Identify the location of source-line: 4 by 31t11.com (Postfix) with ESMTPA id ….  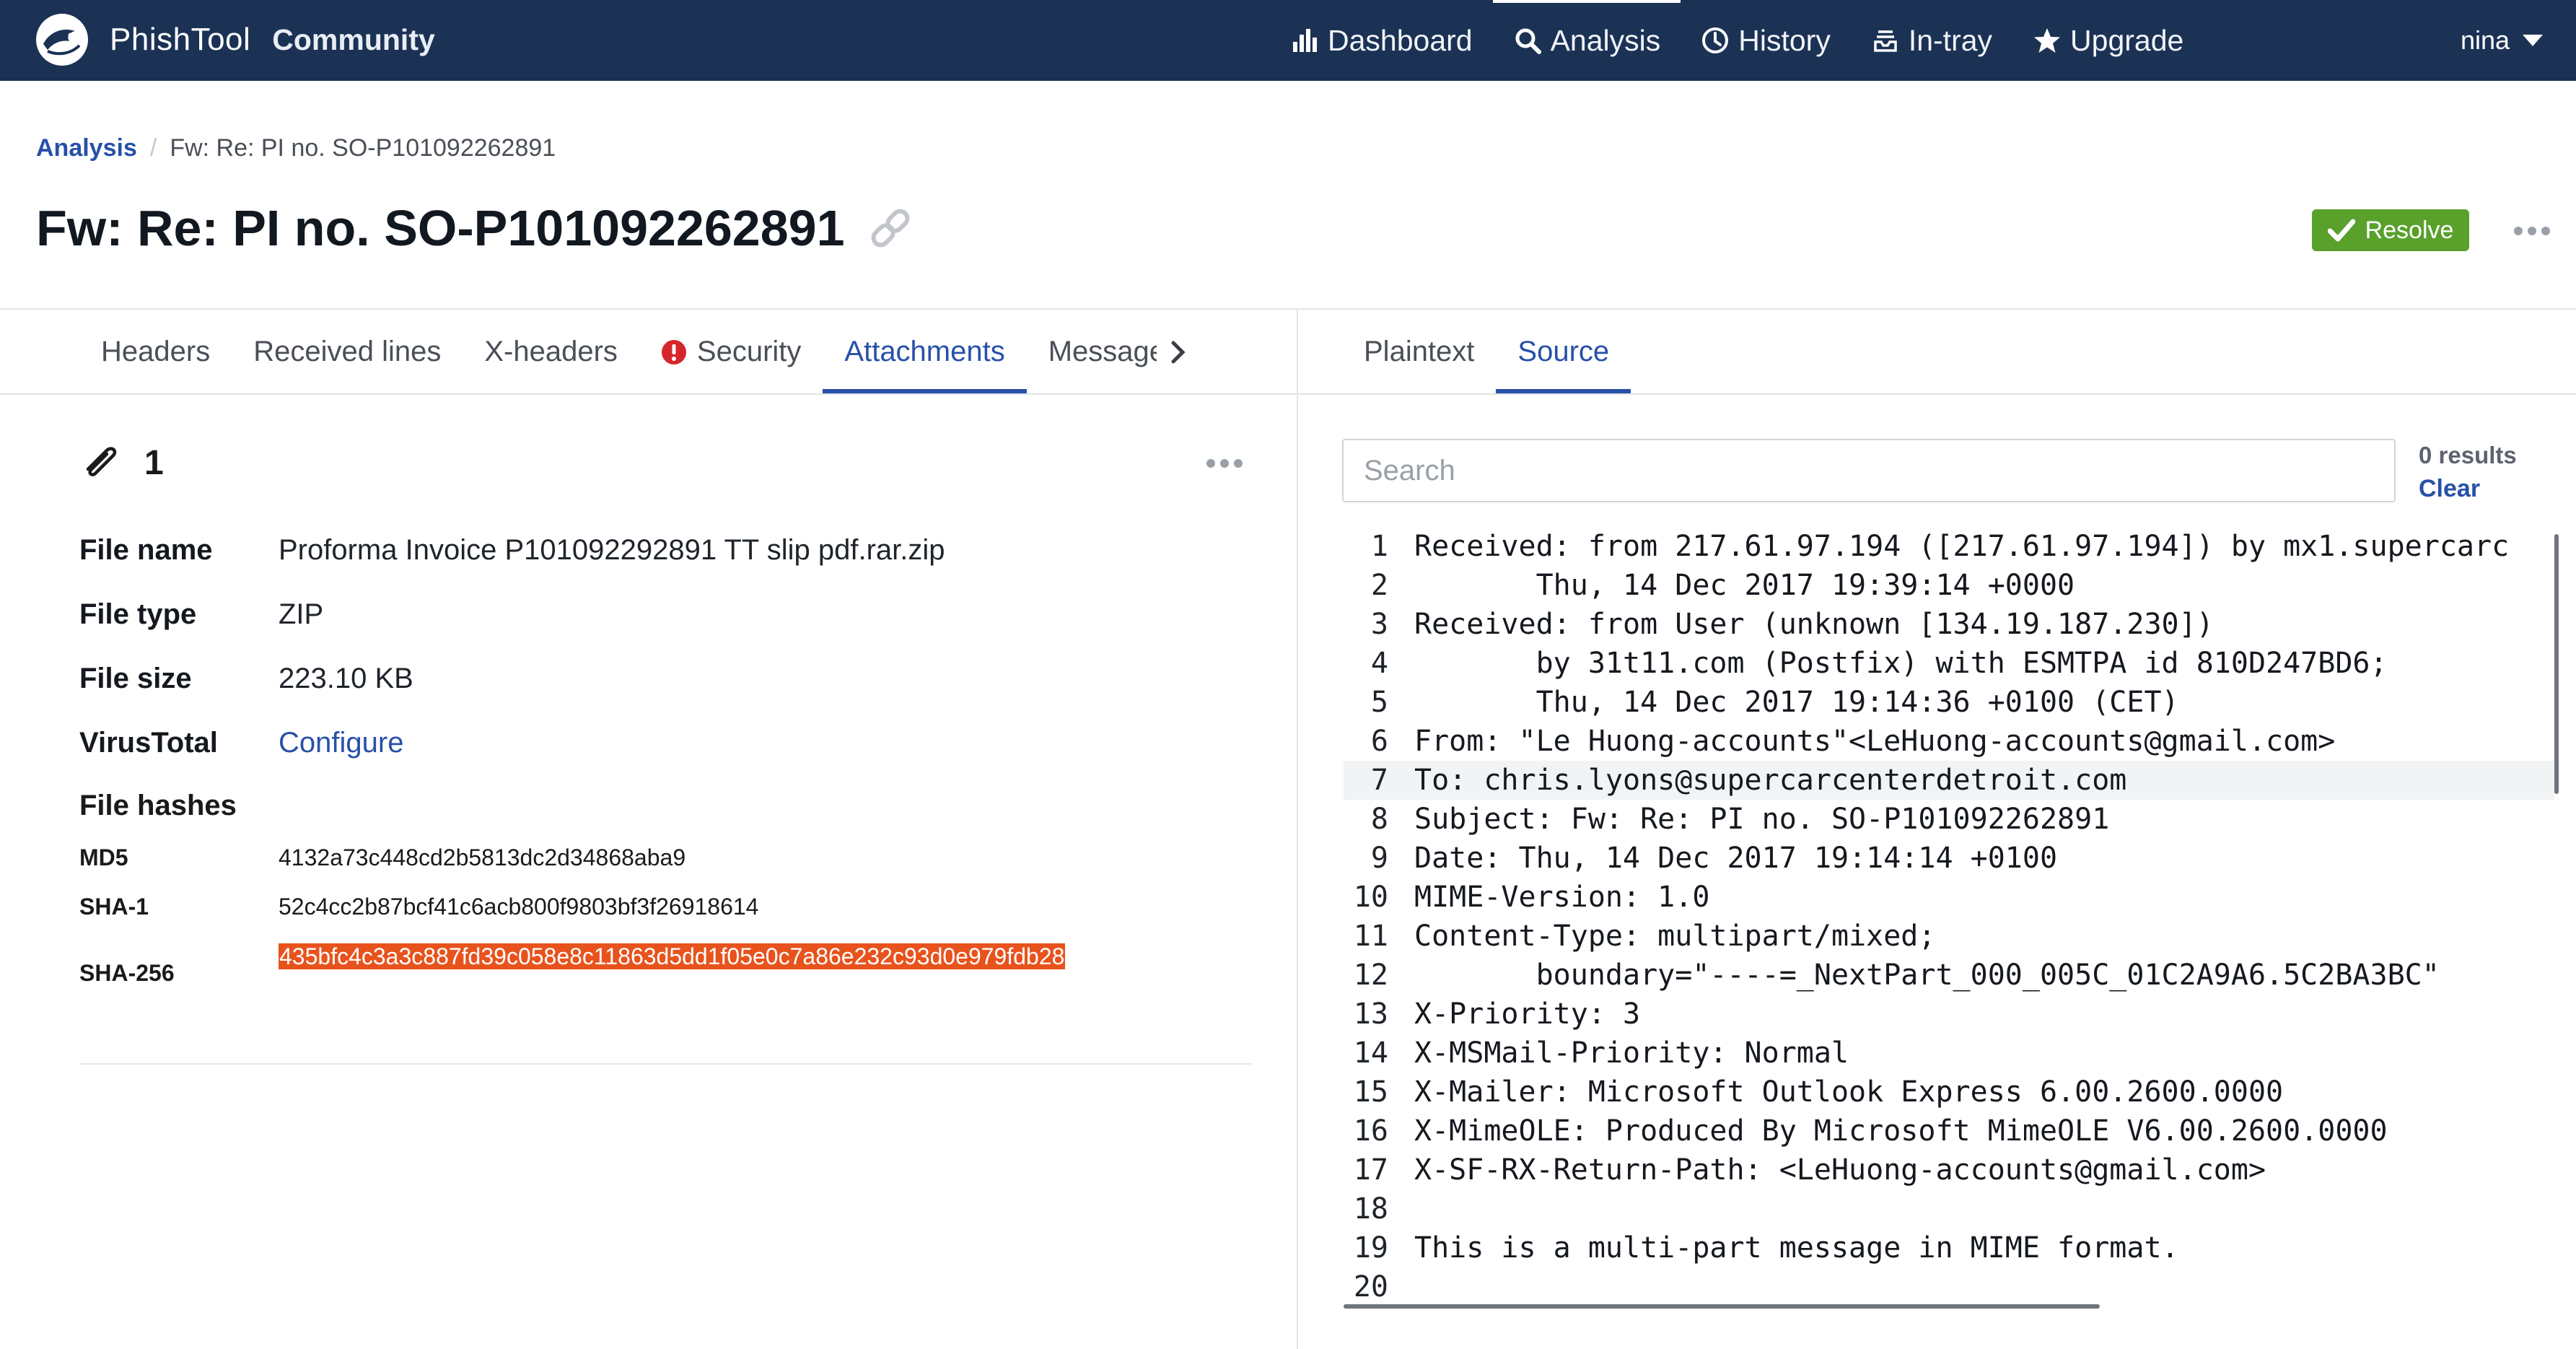
(1949, 664).